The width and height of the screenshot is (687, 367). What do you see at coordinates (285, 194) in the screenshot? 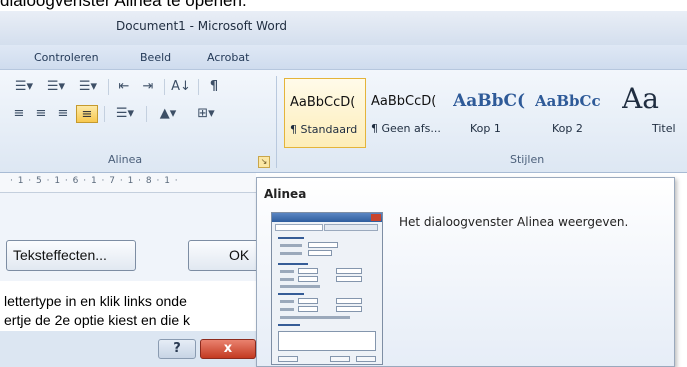
I see `tooltip-title: Alinea` at bounding box center [285, 194].